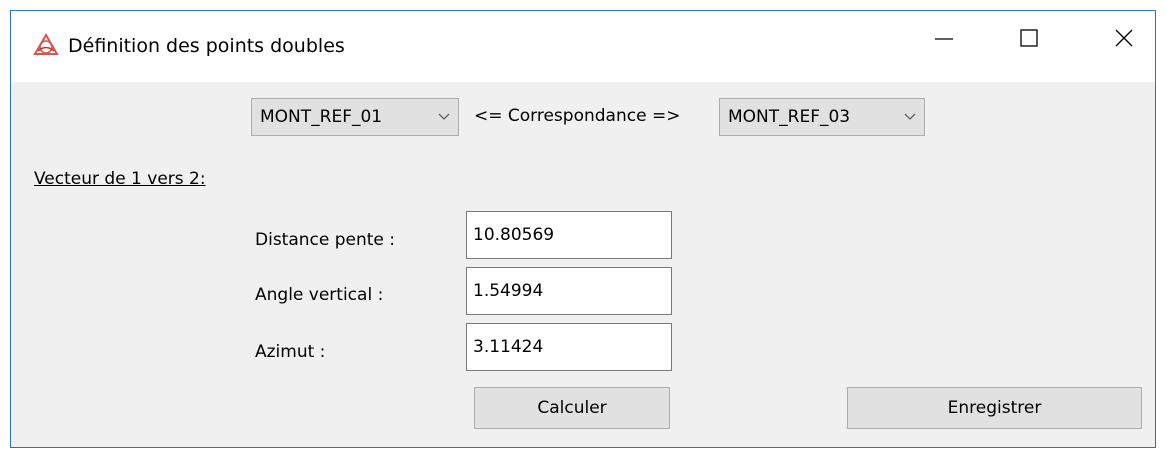  What do you see at coordinates (572, 408) in the screenshot?
I see `calculer-button: Calculer` at bounding box center [572, 408].